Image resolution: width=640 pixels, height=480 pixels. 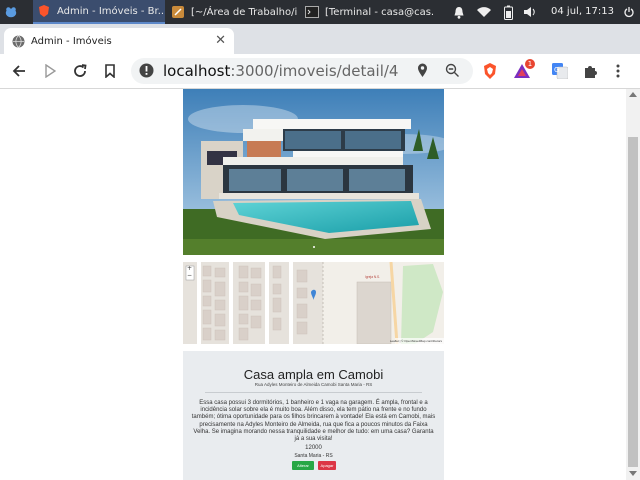 I want to click on property-title: Casa ampla em Camobi, so click(x=313, y=374).